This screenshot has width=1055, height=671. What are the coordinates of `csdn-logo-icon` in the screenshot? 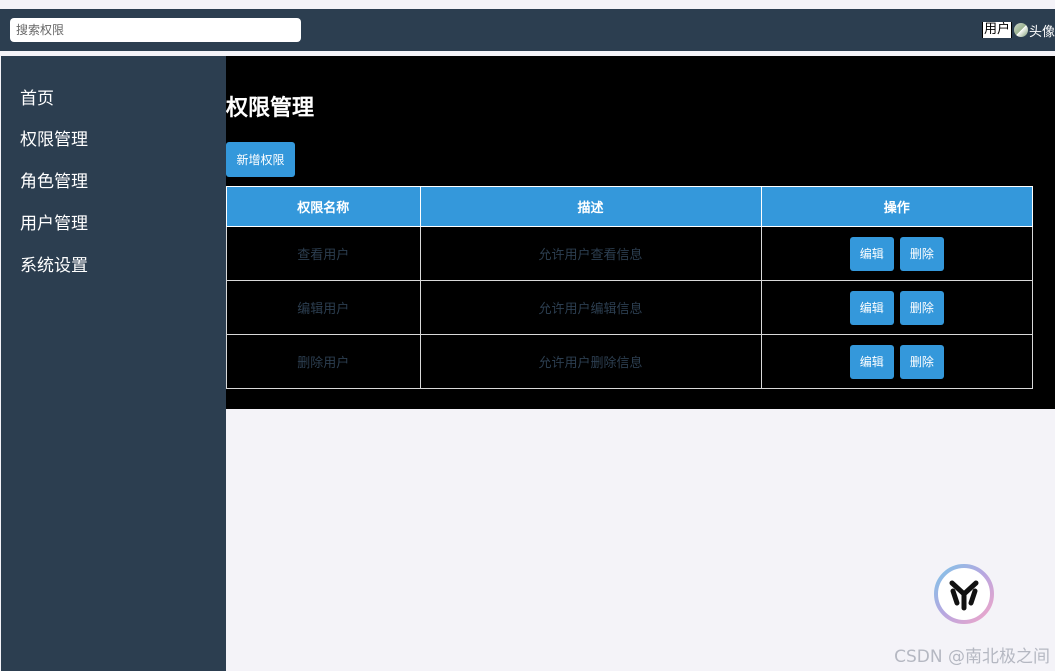 It's located at (964, 594).